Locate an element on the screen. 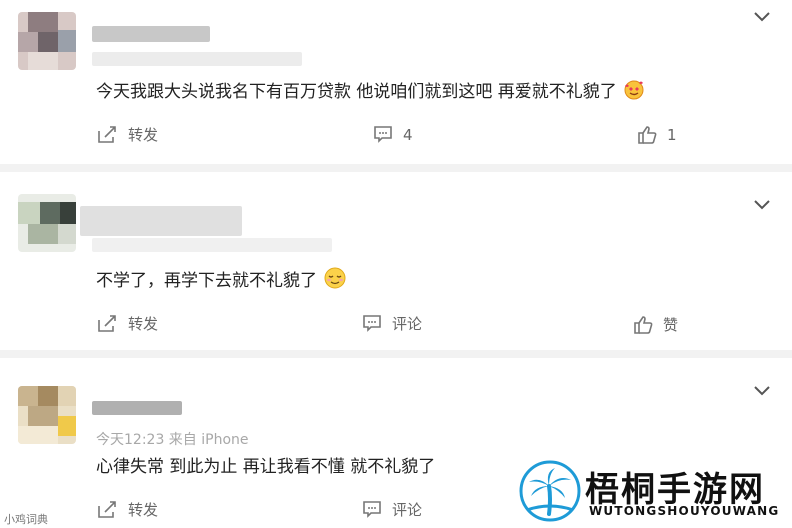  like-count: 1 is located at coordinates (672, 135).